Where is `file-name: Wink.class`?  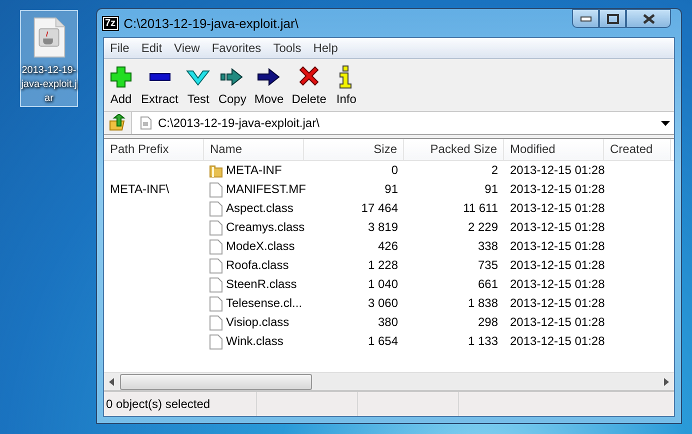
file-name: Wink.class is located at coordinates (255, 341).